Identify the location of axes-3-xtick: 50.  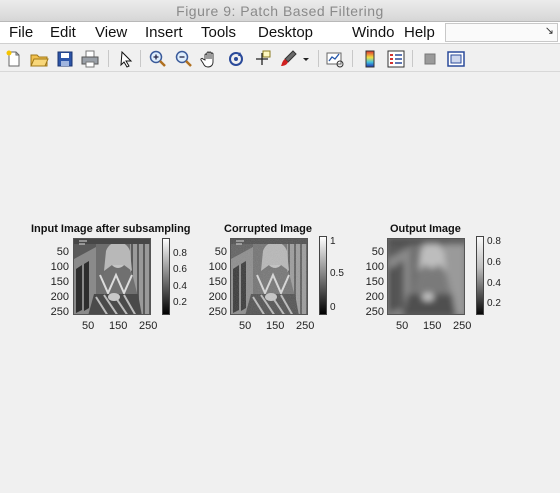
(402, 326).